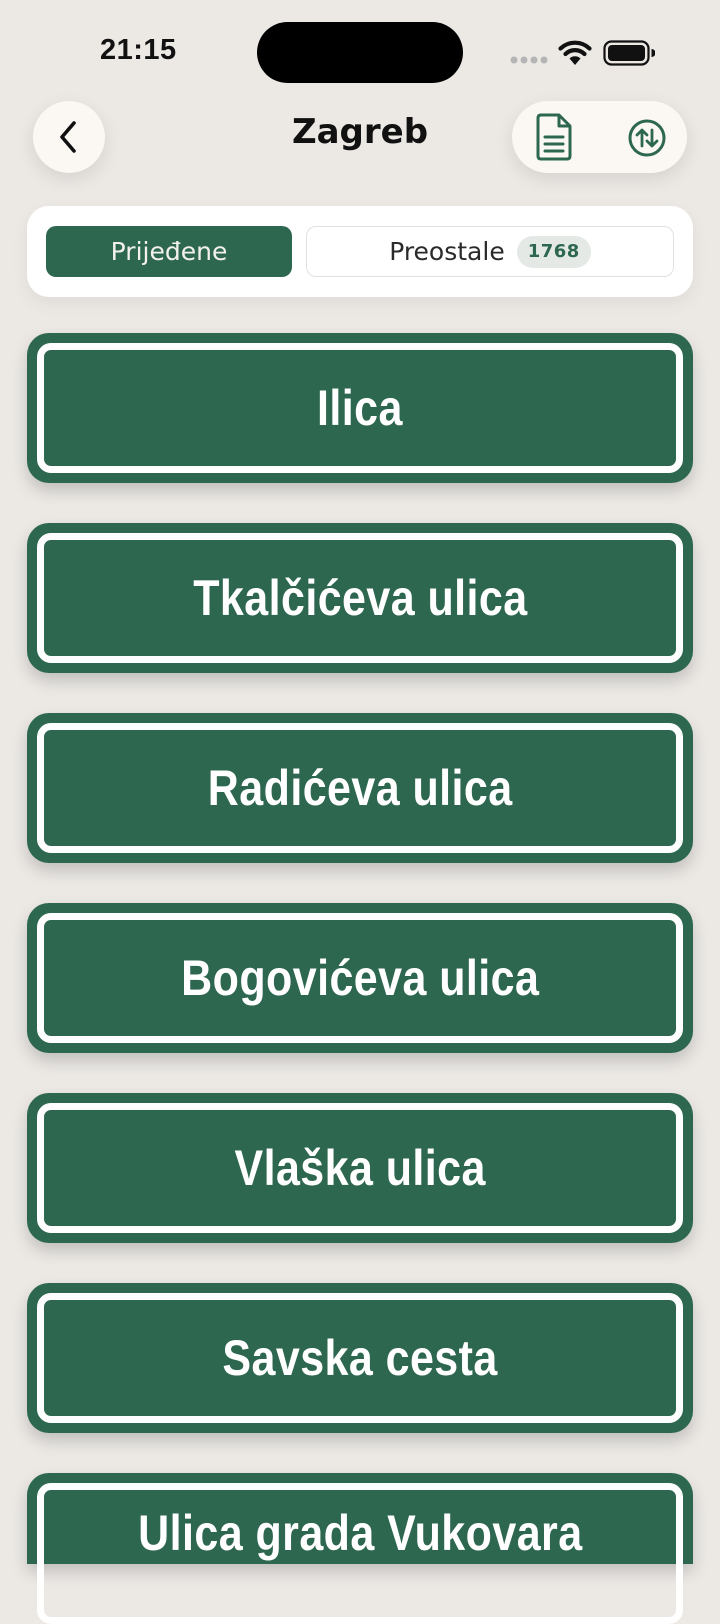 This screenshot has width=720, height=1624. I want to click on street-sign: Vlaška ulica, so click(360, 1168).